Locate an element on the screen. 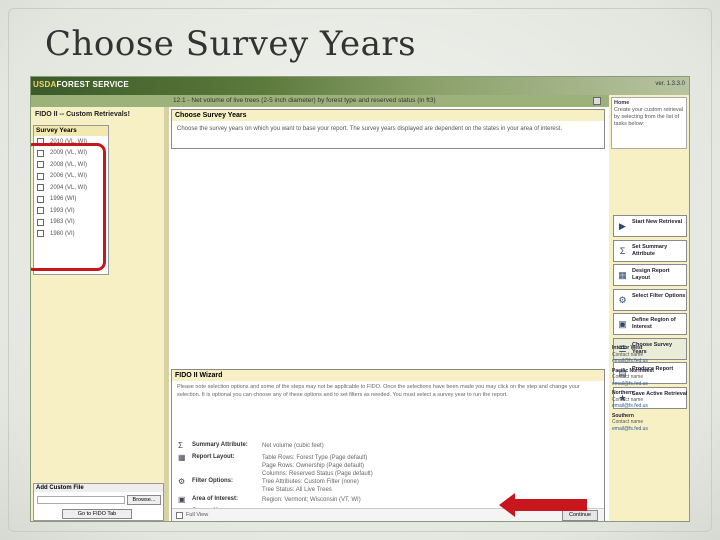  nav-button: Σ Set Summary Attribute is located at coordinates (650, 250).